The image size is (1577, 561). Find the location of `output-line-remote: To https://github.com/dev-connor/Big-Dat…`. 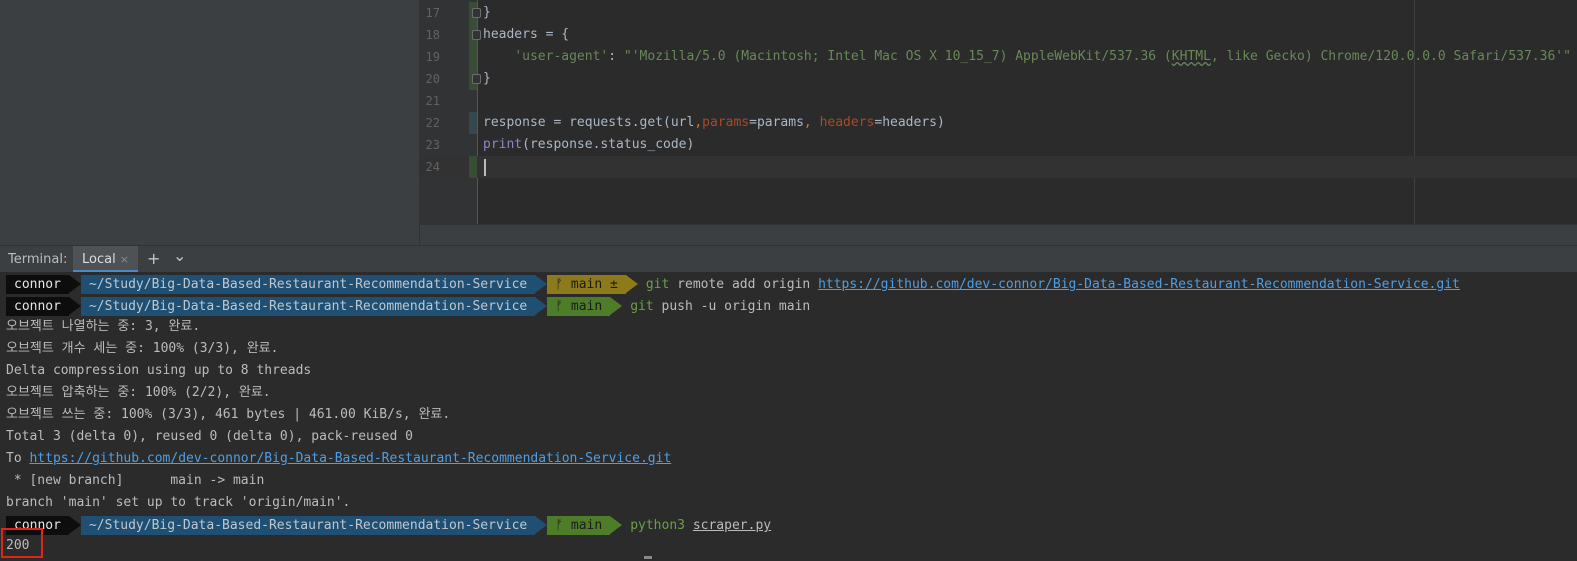

output-line-remote: To https://github.com/dev-connor/Big-Dat… is located at coordinates (339, 458).